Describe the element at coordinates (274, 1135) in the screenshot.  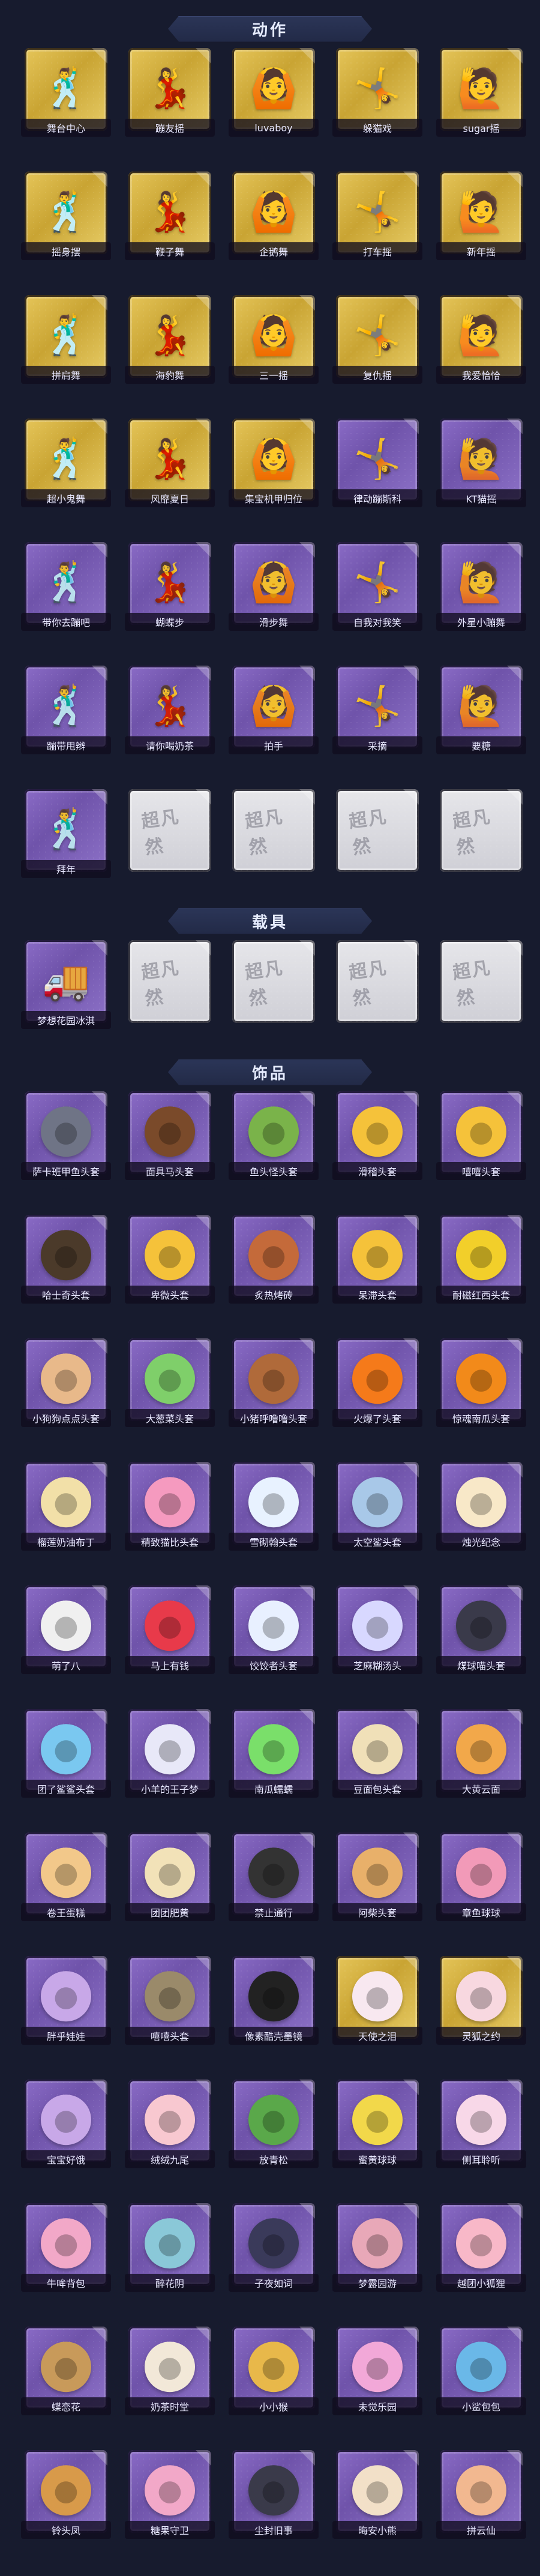
I see `collection-item: ● 鱼头怪头套` at that location.